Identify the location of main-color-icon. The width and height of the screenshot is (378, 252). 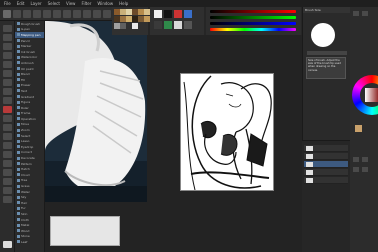
(7, 244).